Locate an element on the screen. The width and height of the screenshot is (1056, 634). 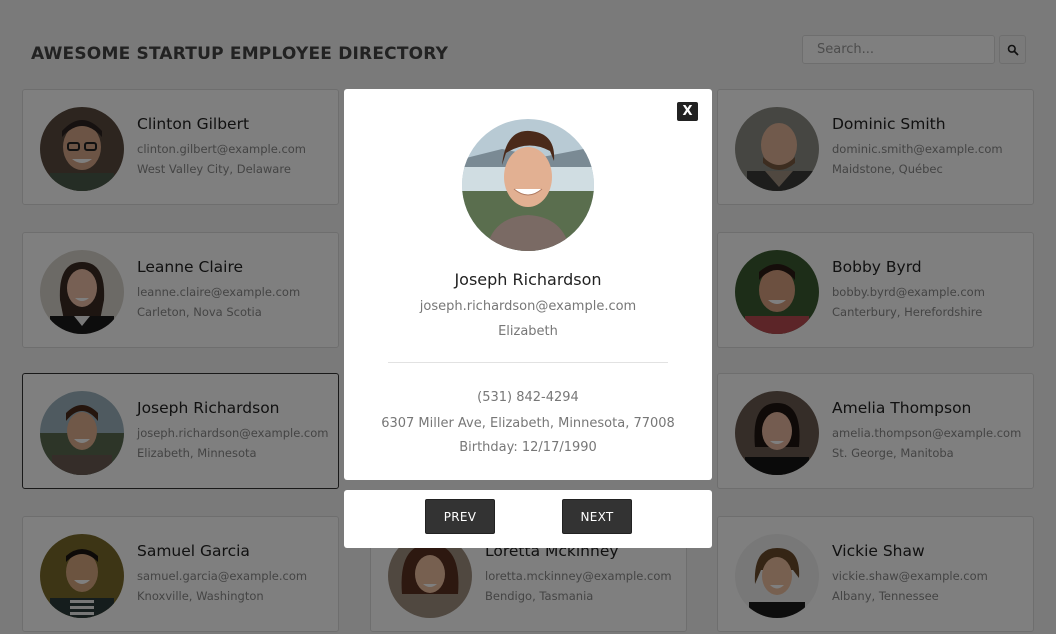
prev-button: PREV is located at coordinates (460, 516).